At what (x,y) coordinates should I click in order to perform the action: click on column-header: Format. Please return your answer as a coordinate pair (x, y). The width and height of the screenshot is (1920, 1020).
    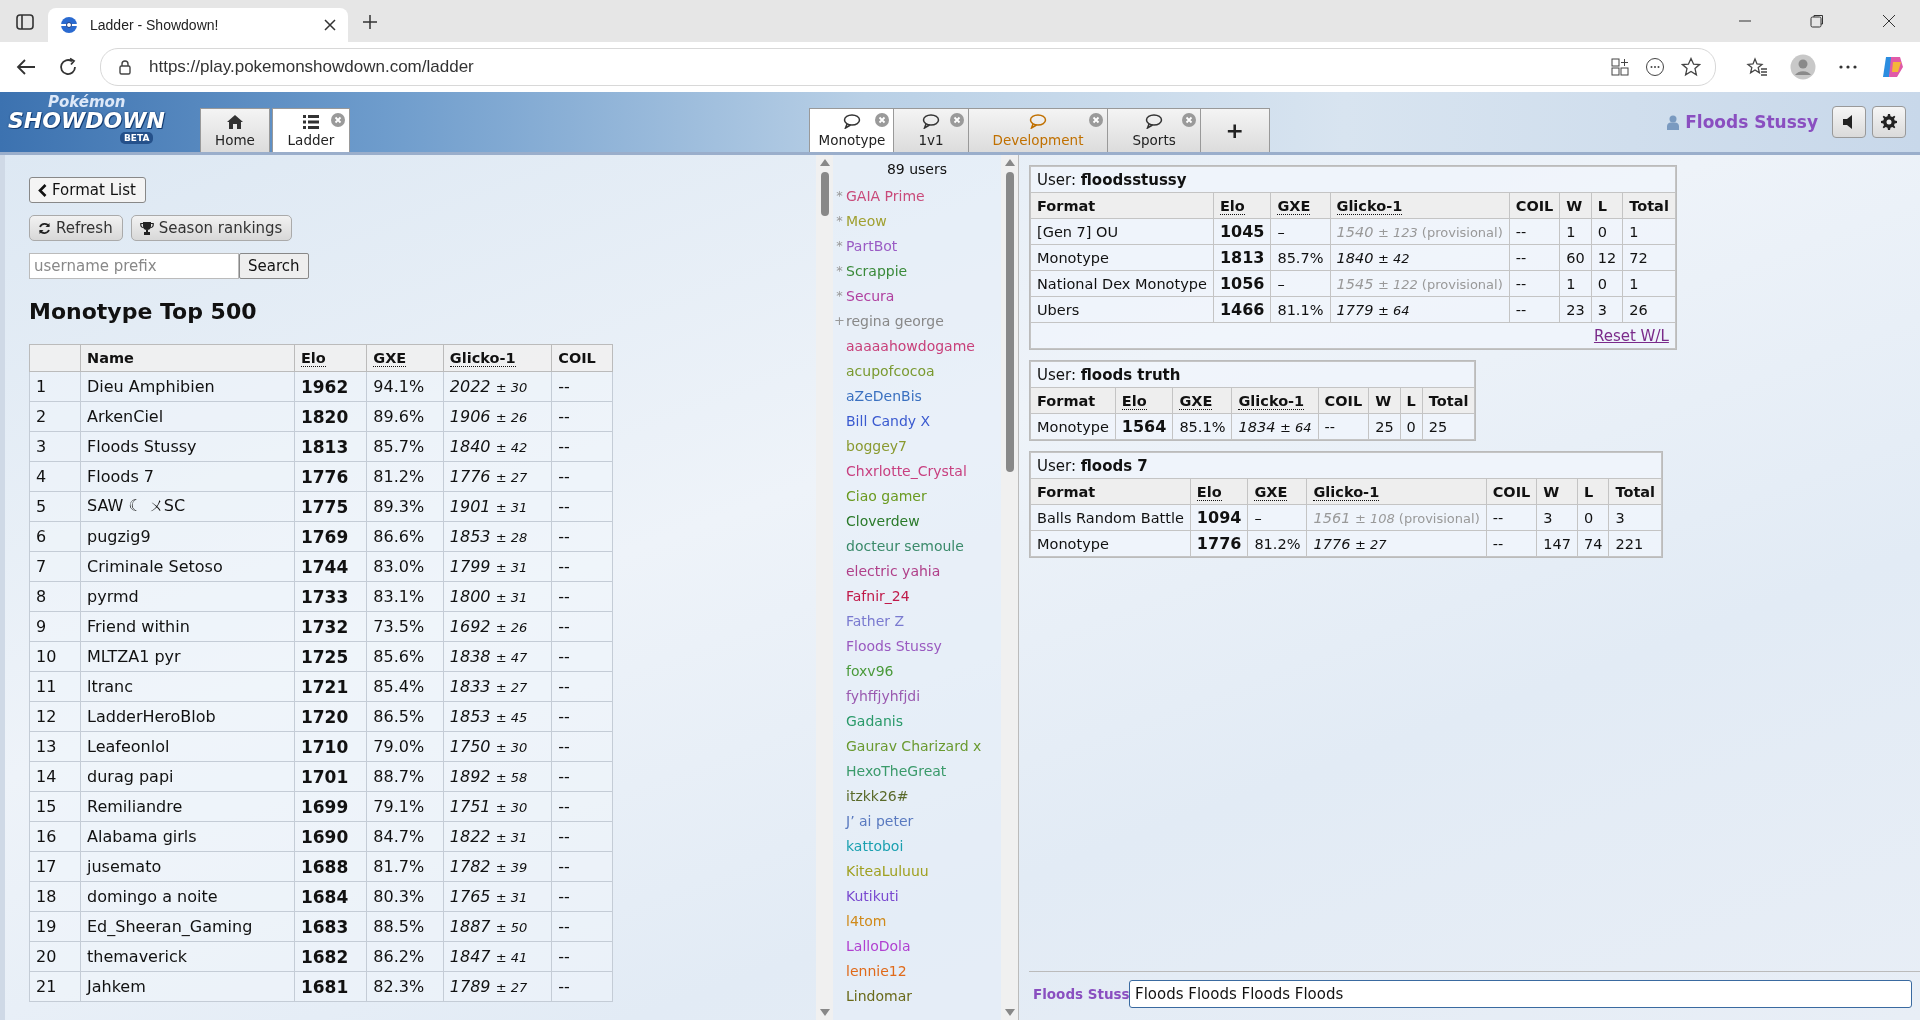
    Looking at the image, I should click on (1122, 205).